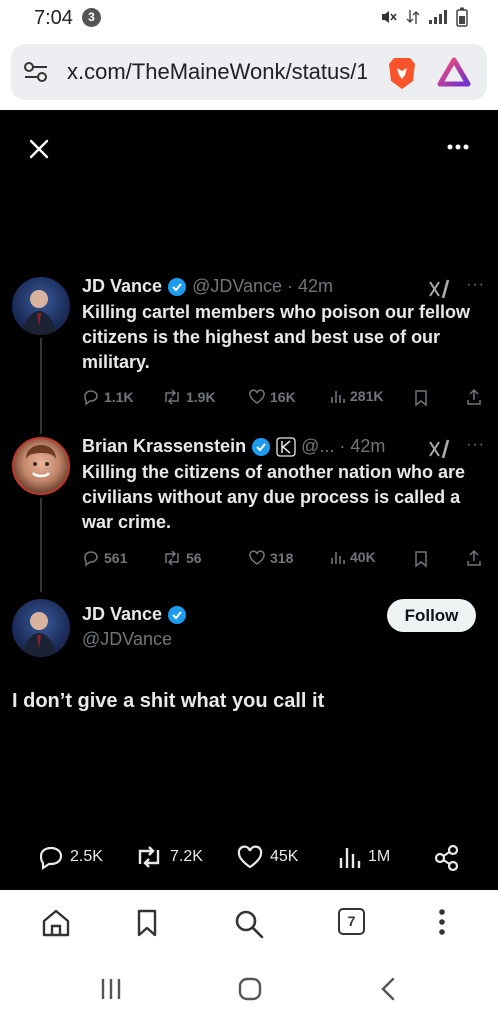  I want to click on brave-rewards-icon, so click(454, 72).